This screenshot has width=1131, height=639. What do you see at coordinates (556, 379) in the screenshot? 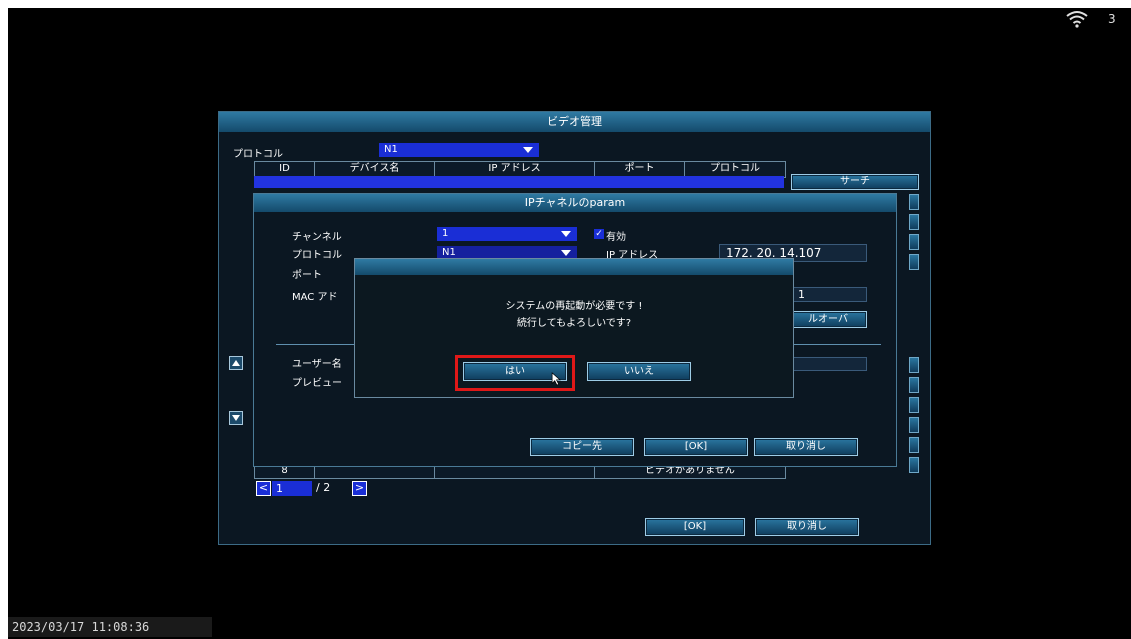
I see `mouse-cursor-icon` at bounding box center [556, 379].